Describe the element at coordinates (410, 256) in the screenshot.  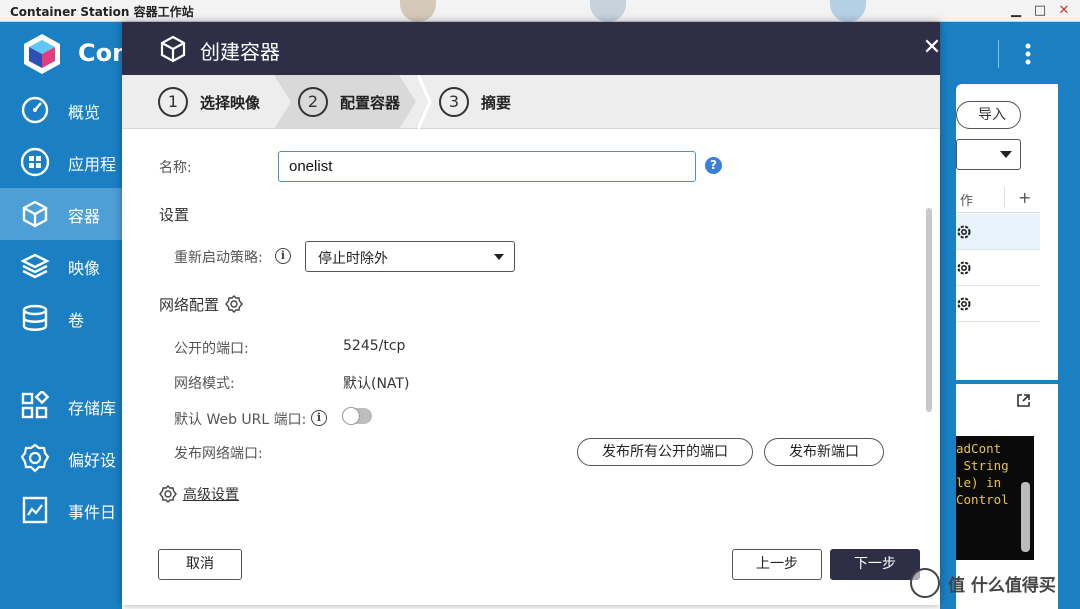
I see `restart-policy-select: 停止时除外` at that location.